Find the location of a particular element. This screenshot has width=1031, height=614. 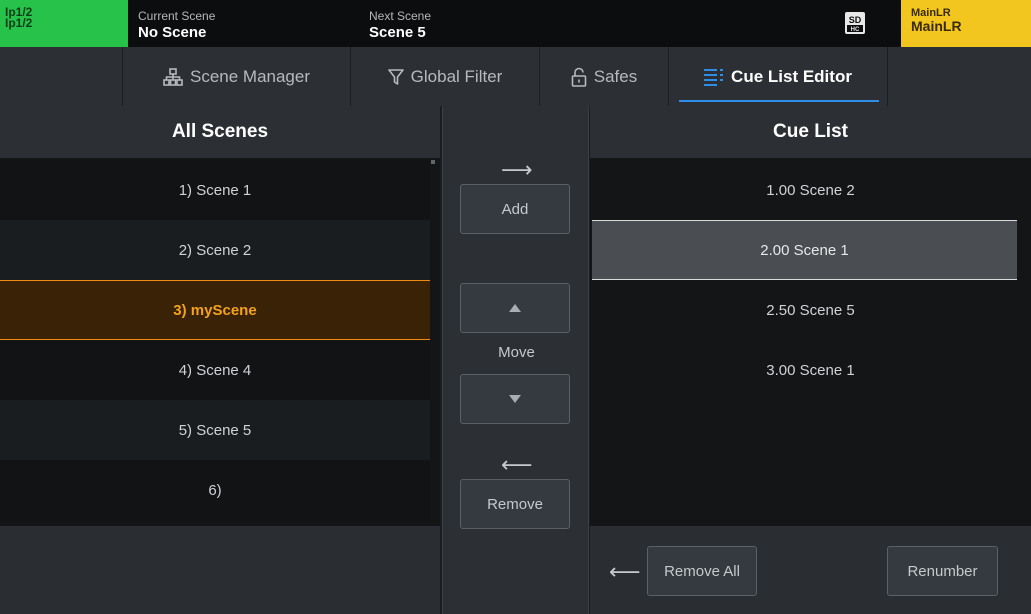

bus-line2: MainLR is located at coordinates (936, 26).